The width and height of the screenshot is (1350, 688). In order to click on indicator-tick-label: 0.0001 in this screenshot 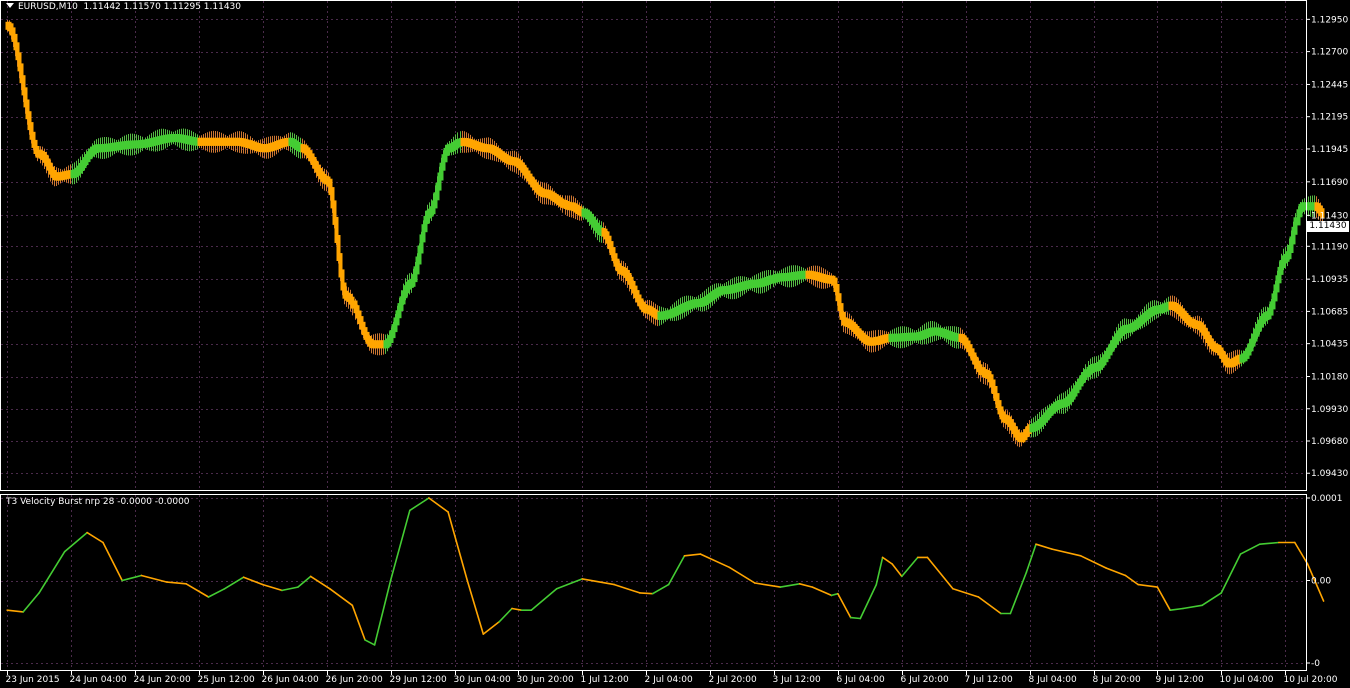, I will do `click(1327, 499)`.